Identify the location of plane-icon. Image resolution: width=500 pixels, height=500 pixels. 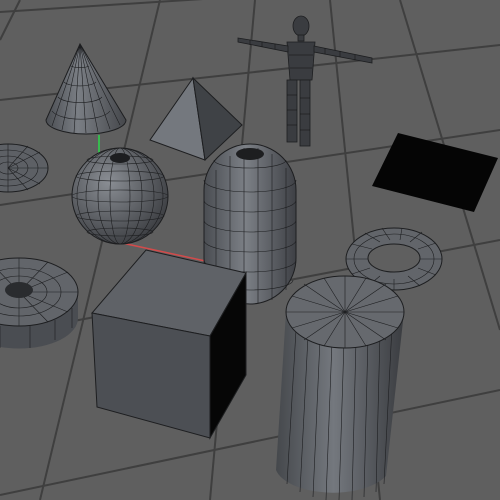
(435, 172).